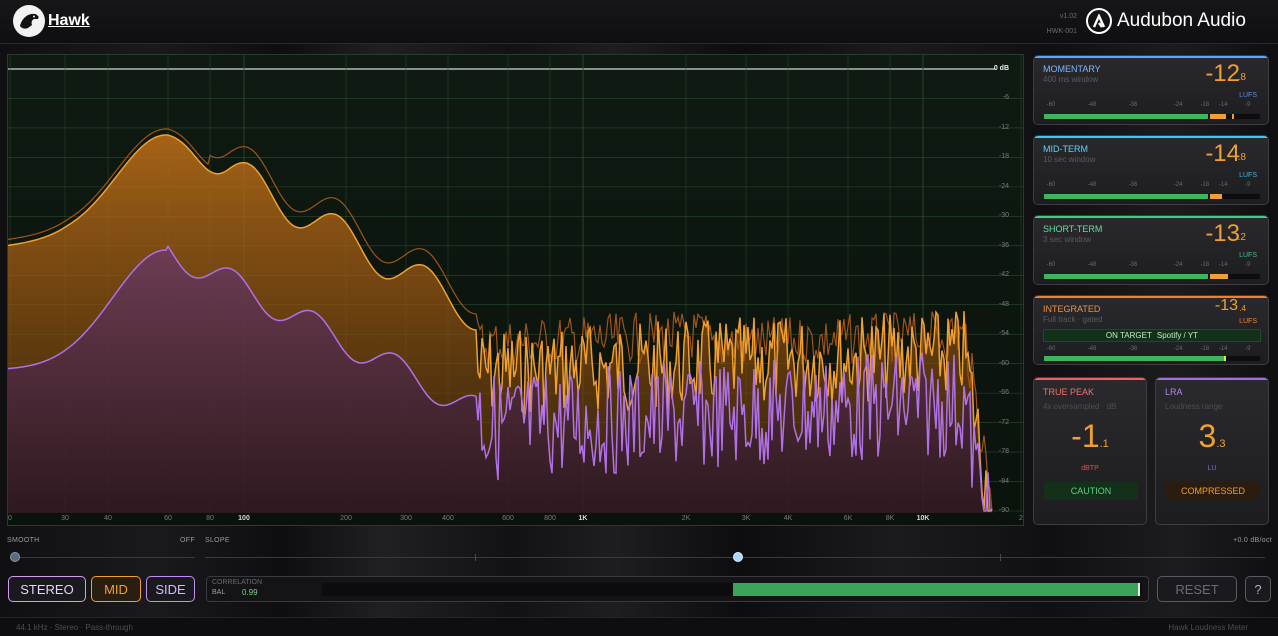  I want to click on version-info: v1.02 HWK-001, so click(1058, 24).